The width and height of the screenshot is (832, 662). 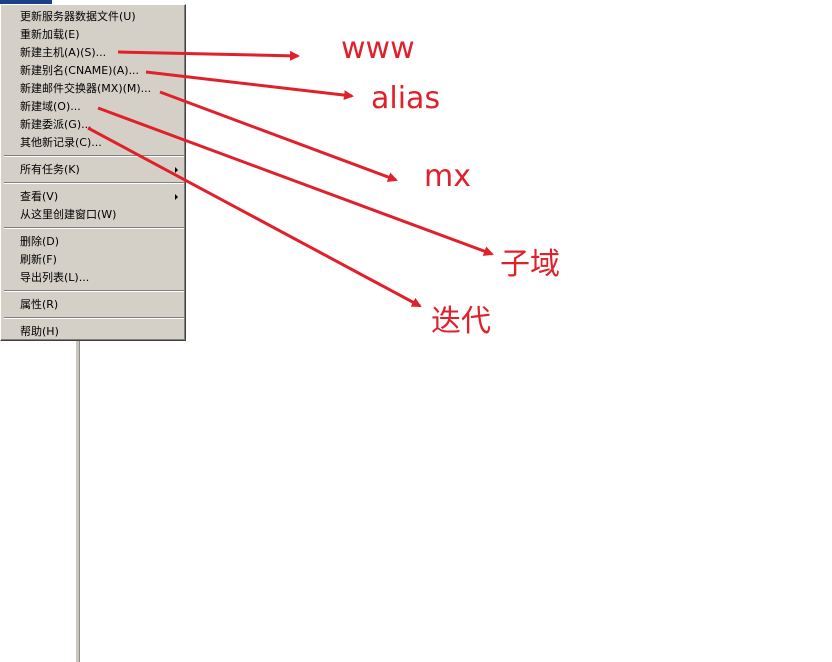 I want to click on arrow-to-delegation, so click(x=254, y=217).